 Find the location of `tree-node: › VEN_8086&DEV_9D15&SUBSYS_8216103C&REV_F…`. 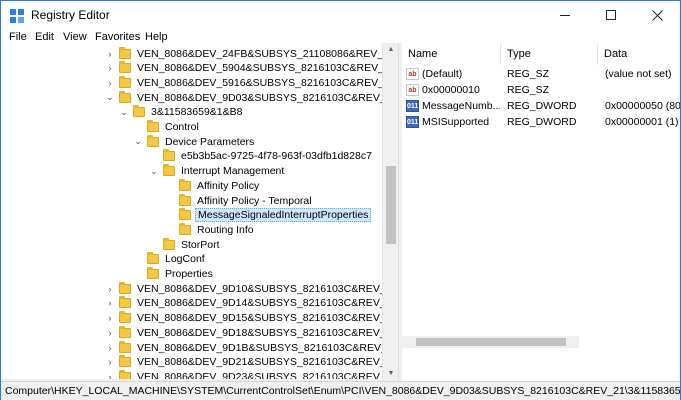

tree-node: › VEN_8086&DEV_9D15&SUBSYS_8216103C&REV_F… is located at coordinates (251, 318).